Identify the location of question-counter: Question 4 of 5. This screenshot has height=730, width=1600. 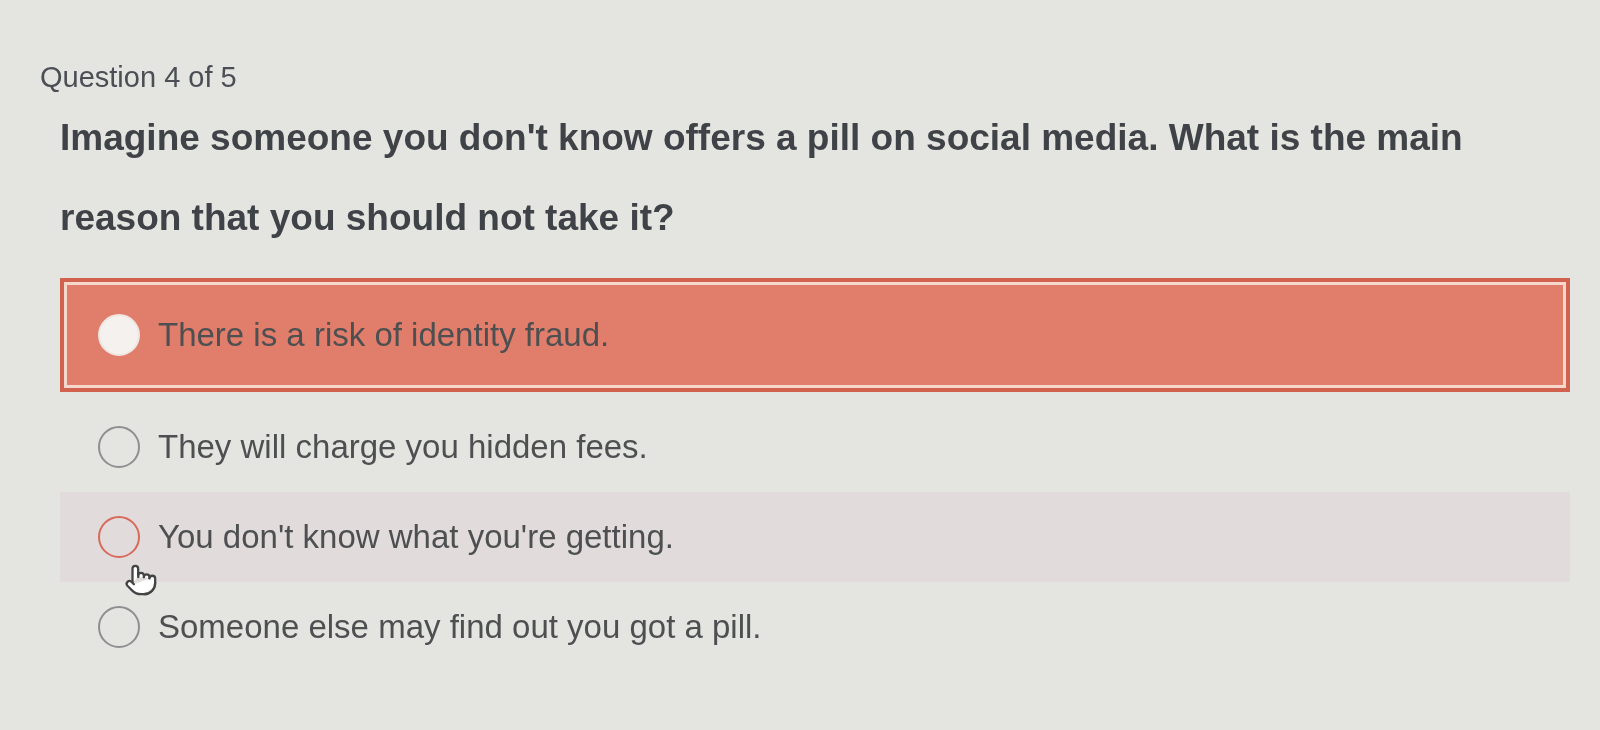
(138, 77).